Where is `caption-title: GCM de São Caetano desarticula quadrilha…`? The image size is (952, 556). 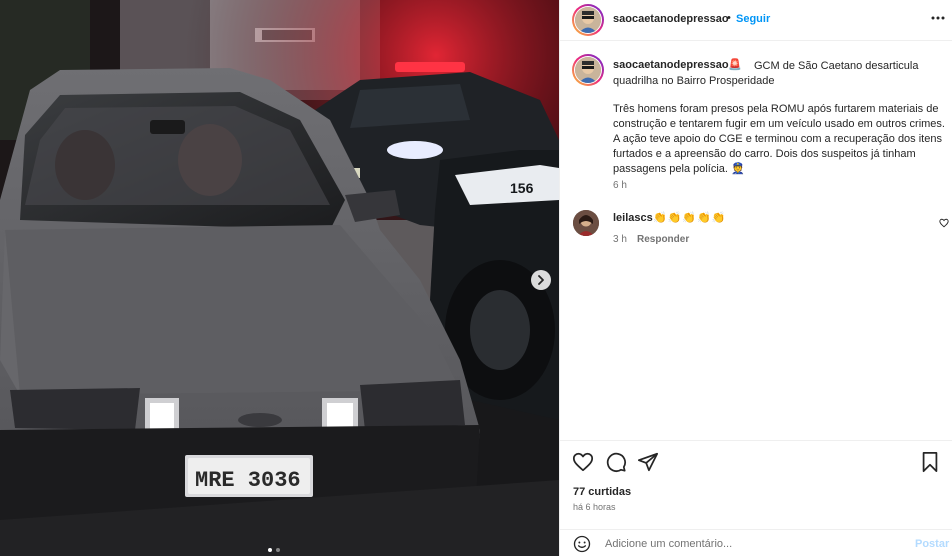
caption-title: GCM de São Caetano desarticula quadrilha… is located at coordinates (778, 74).